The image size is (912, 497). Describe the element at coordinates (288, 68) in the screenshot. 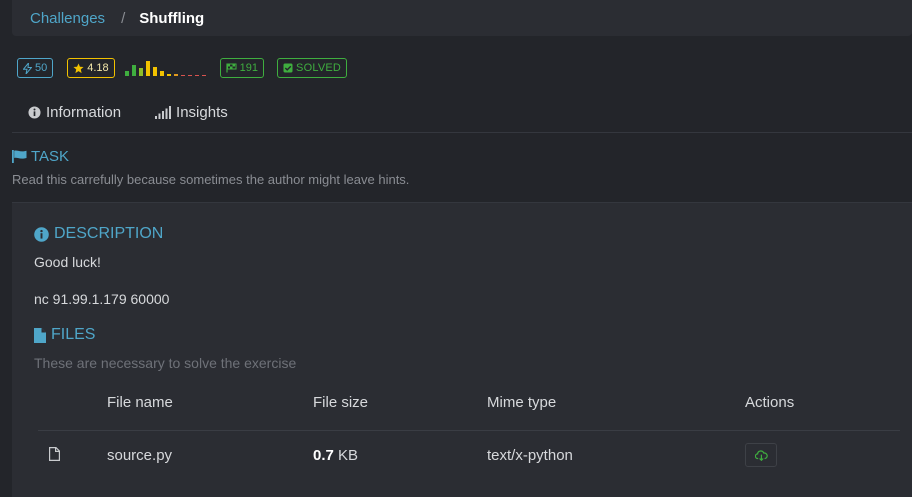

I see `check-square-icon` at that location.